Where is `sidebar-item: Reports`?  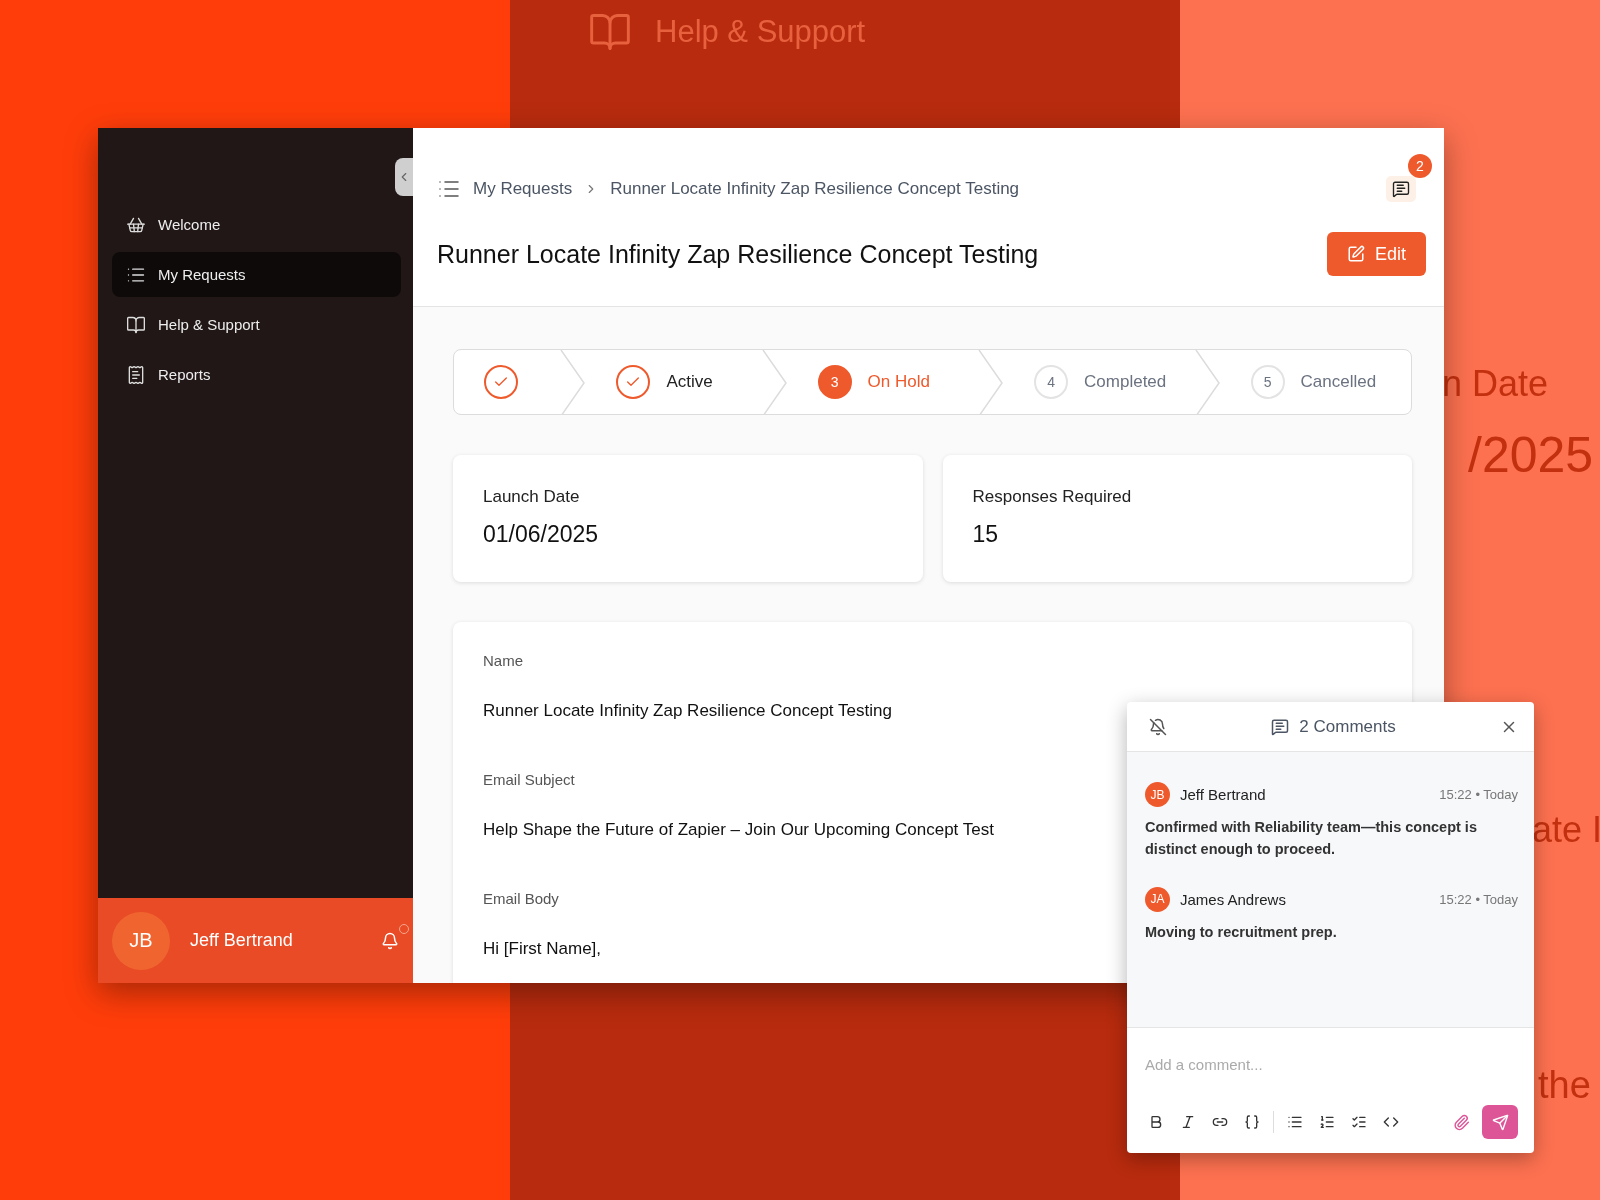 sidebar-item: Reports is located at coordinates (256, 374).